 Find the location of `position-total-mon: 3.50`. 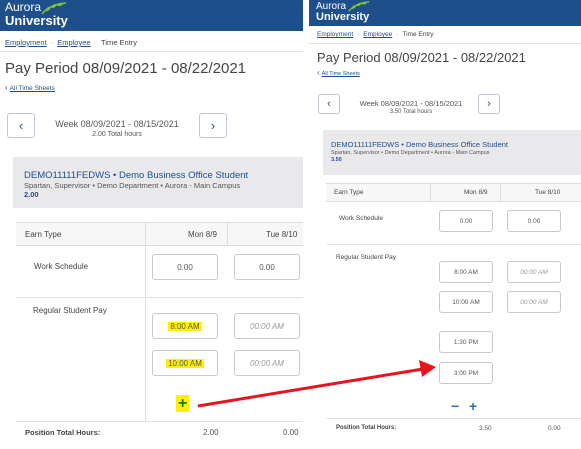

position-total-mon: 3.50 is located at coordinates (485, 428).